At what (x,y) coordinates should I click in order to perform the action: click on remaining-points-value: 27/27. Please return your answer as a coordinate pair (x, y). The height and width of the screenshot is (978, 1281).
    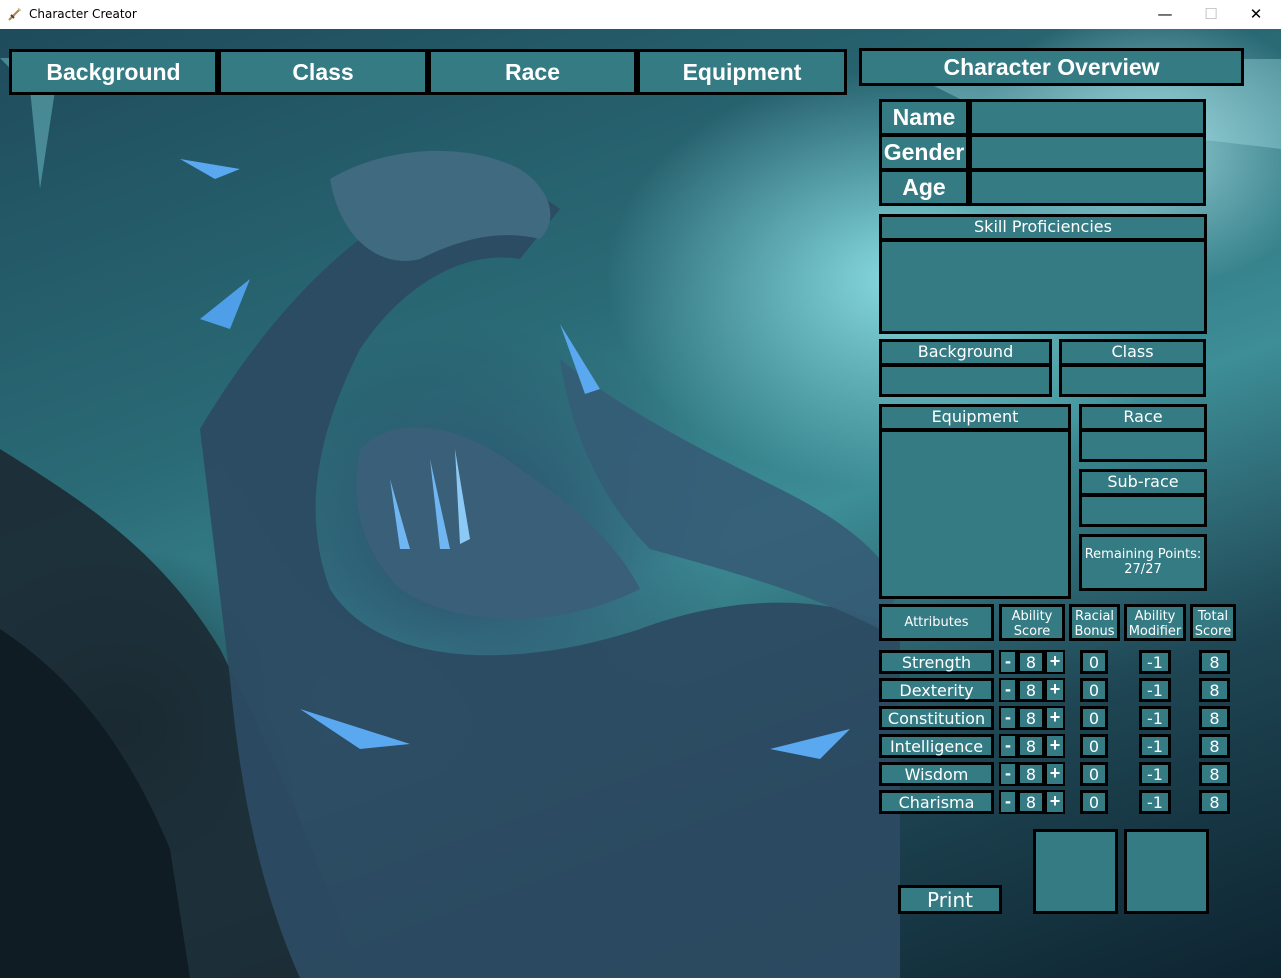
    Looking at the image, I should click on (1143, 569).